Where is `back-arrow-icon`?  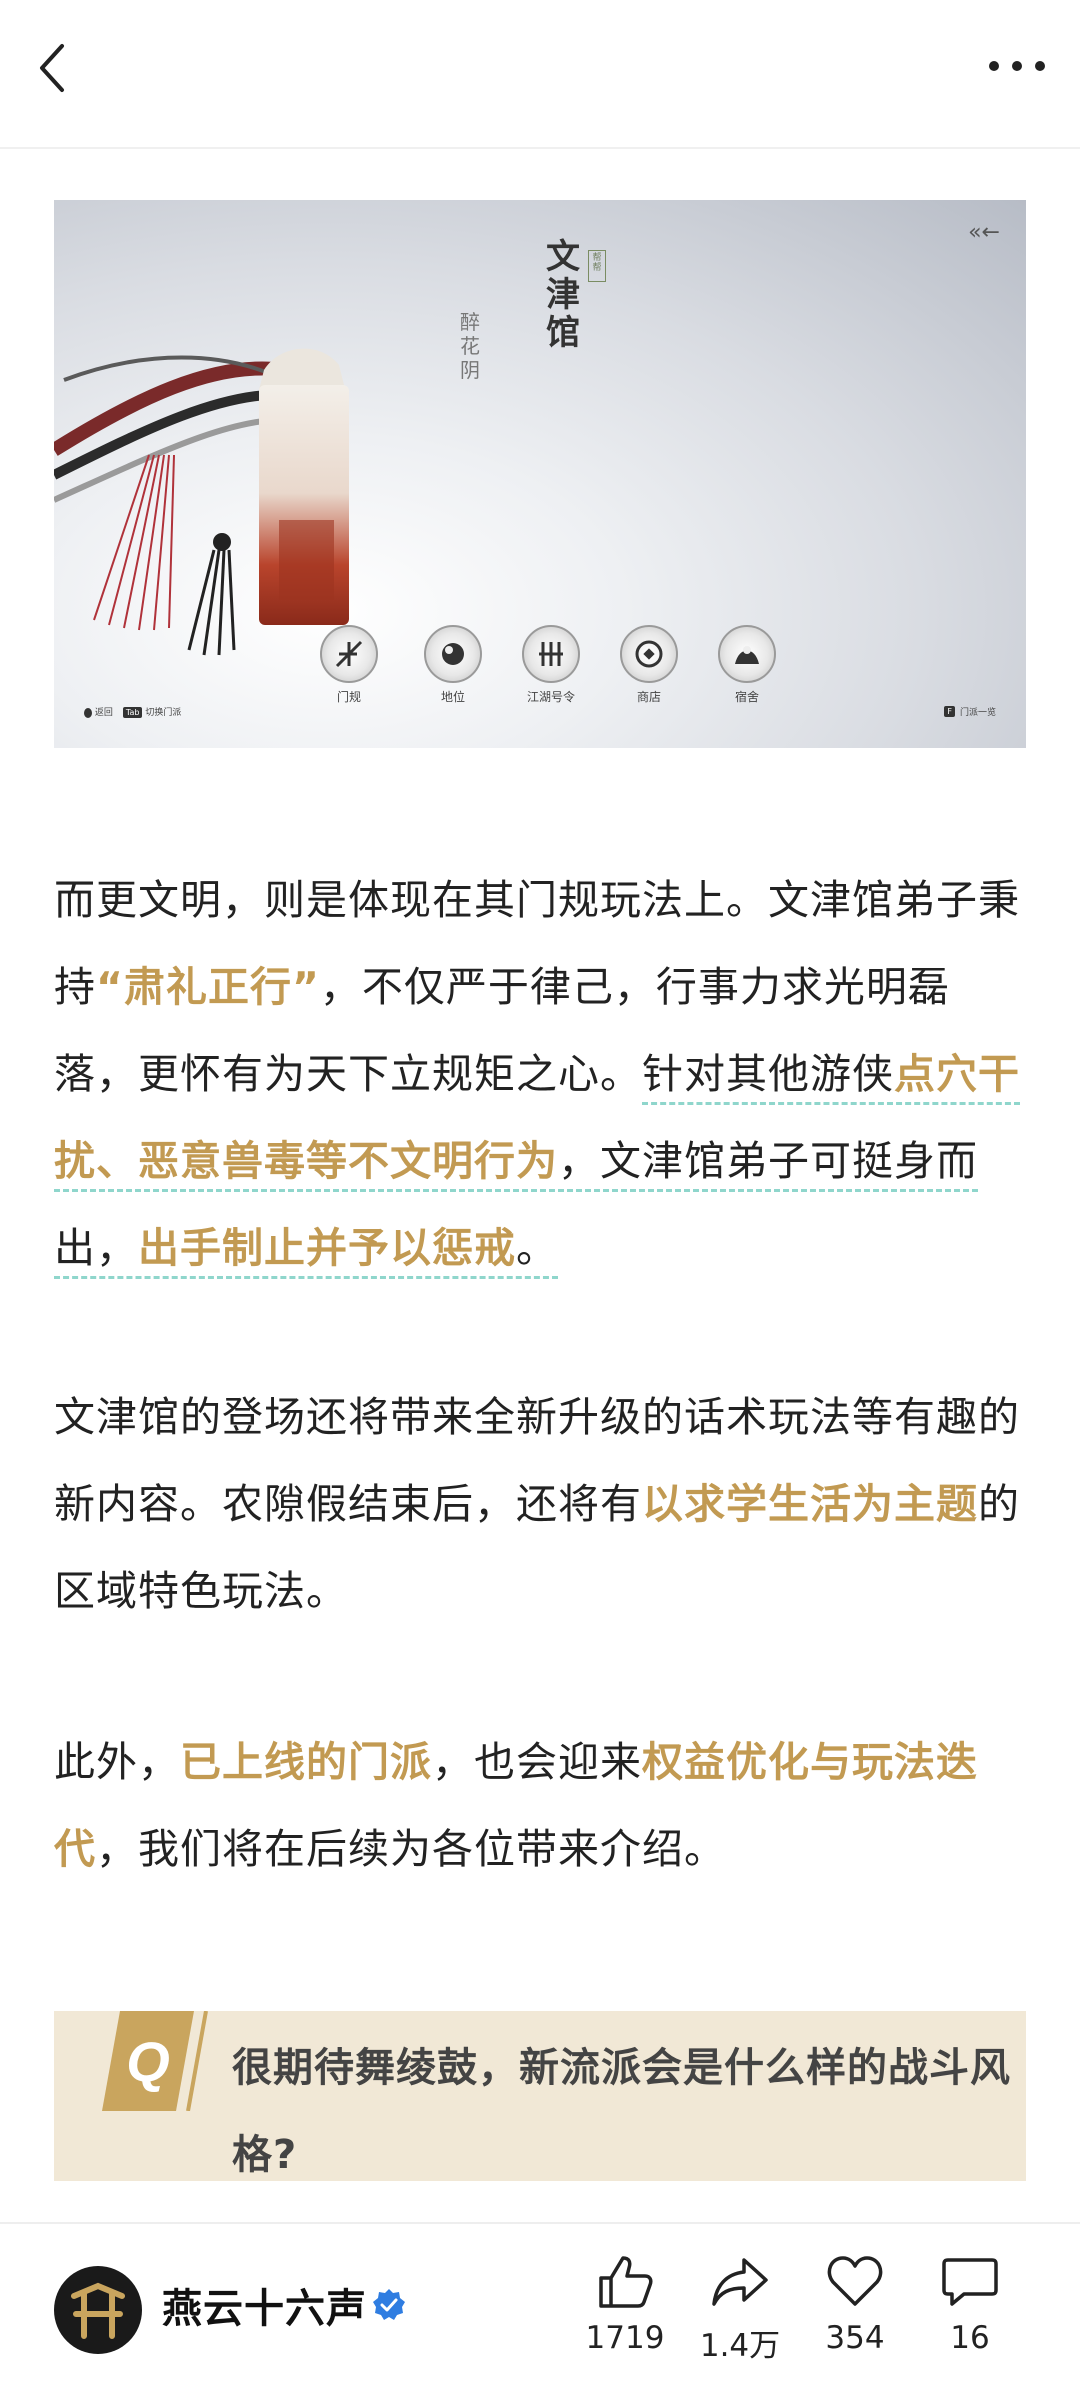 back-arrow-icon is located at coordinates (58, 66).